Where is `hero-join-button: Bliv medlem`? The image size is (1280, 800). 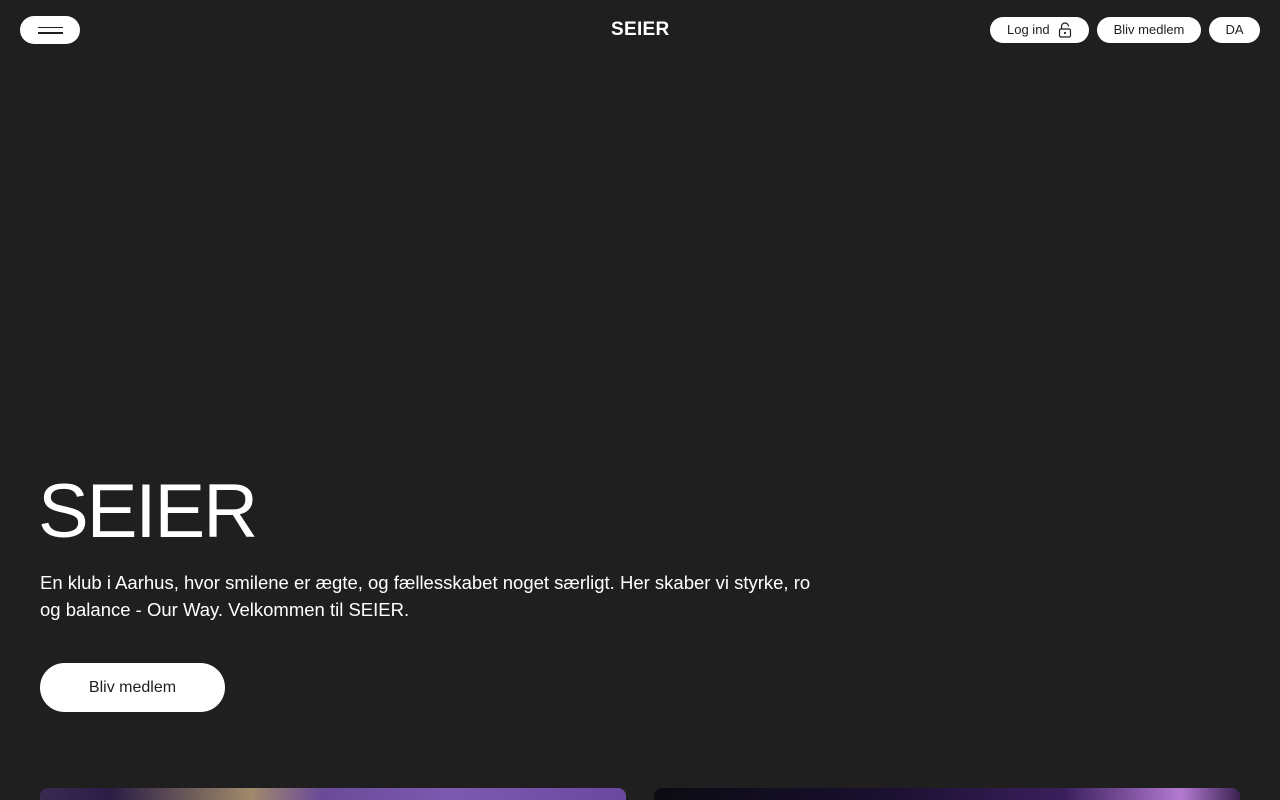 hero-join-button: Bliv medlem is located at coordinates (132, 687).